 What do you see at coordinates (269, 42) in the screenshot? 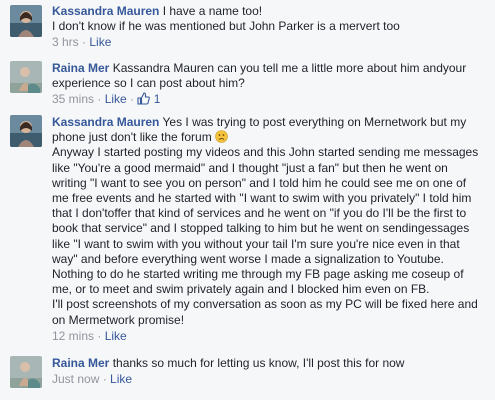
I see `comment-meta: 3 hrs · Like` at bounding box center [269, 42].